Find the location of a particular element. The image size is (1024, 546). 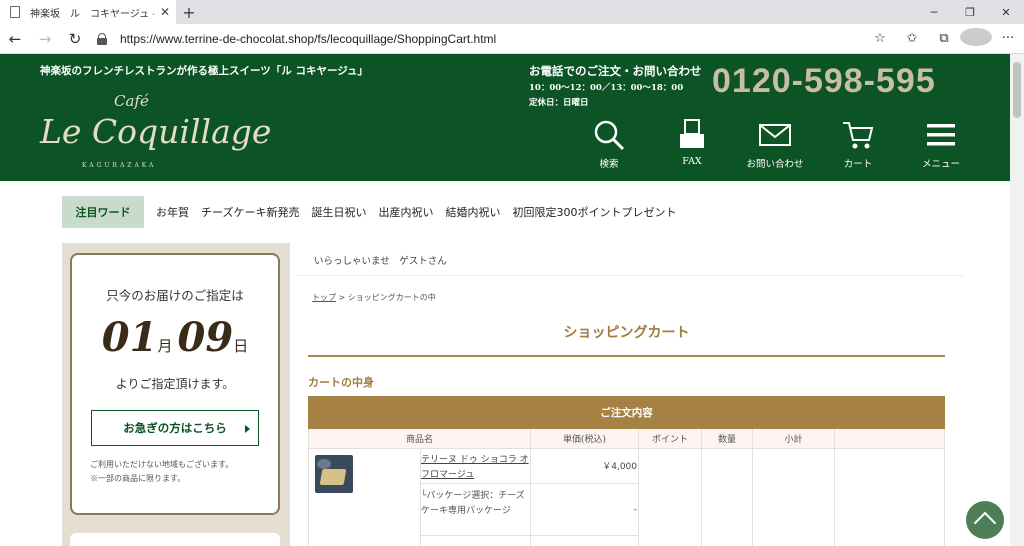

column-header is located at coordinates (889, 438).